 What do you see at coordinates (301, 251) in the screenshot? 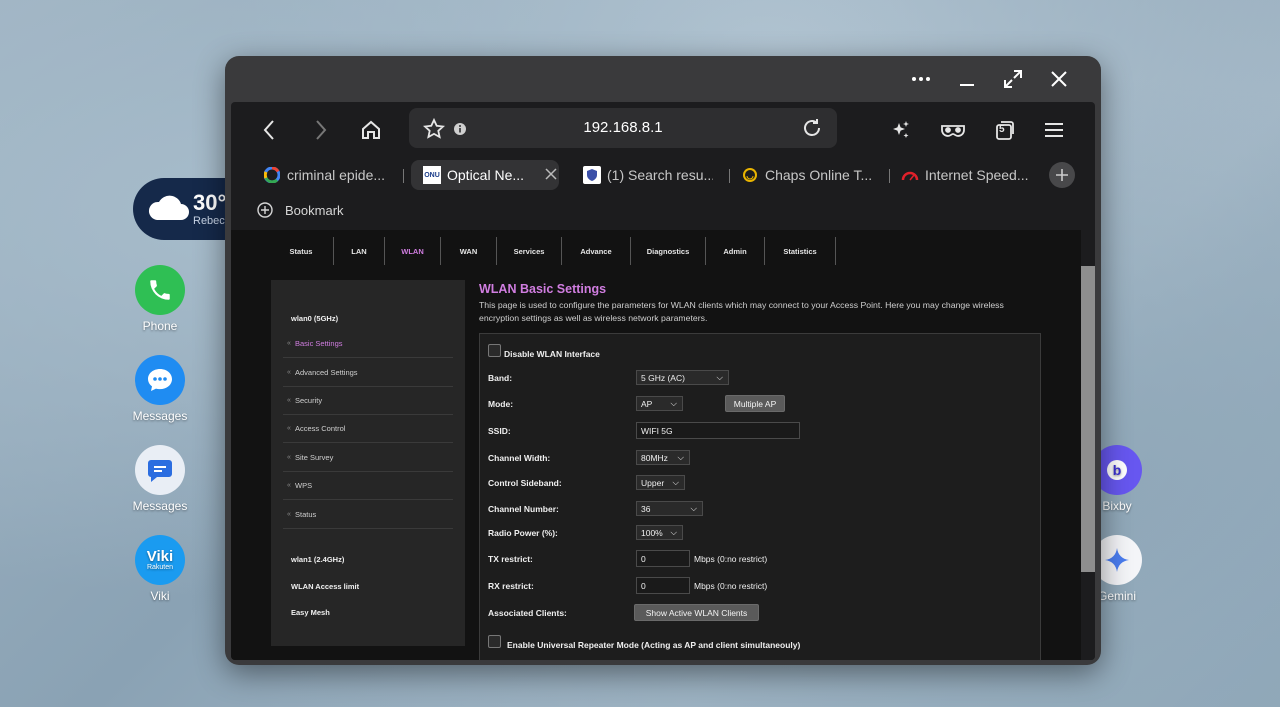
I see `menu-status: Status` at bounding box center [301, 251].